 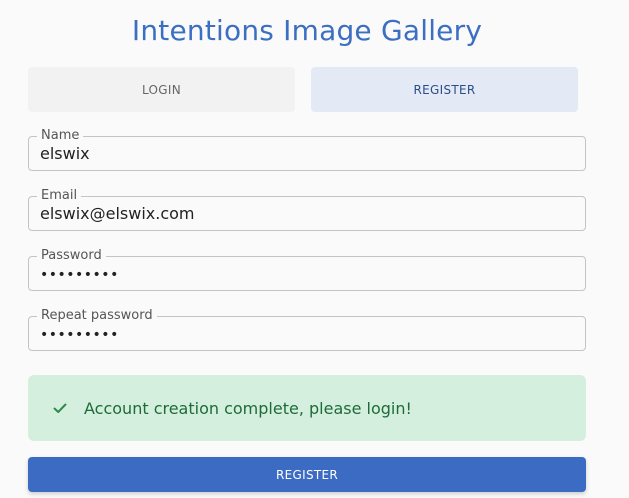 I want to click on tab-login: LOGIN, so click(x=161, y=89).